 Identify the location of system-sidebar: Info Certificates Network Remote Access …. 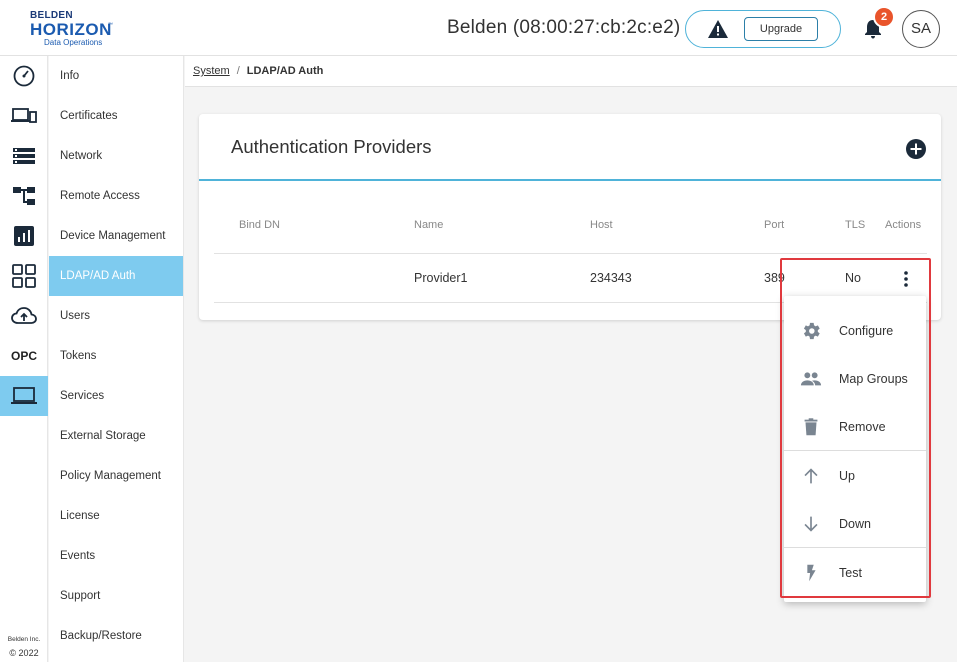
(116, 359).